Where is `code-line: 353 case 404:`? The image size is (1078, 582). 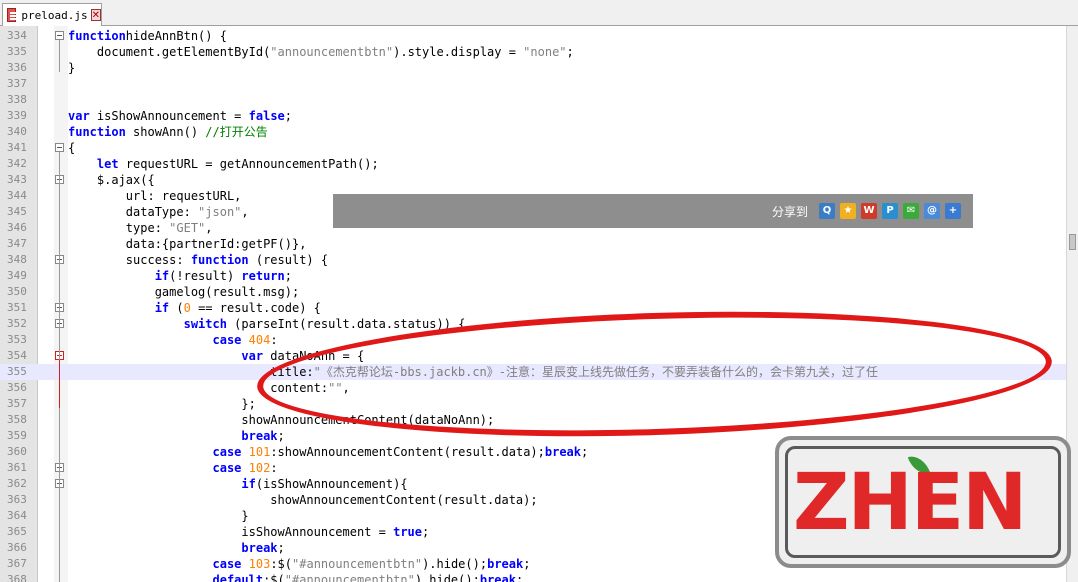
code-line: 353 case 404: is located at coordinates (533, 340).